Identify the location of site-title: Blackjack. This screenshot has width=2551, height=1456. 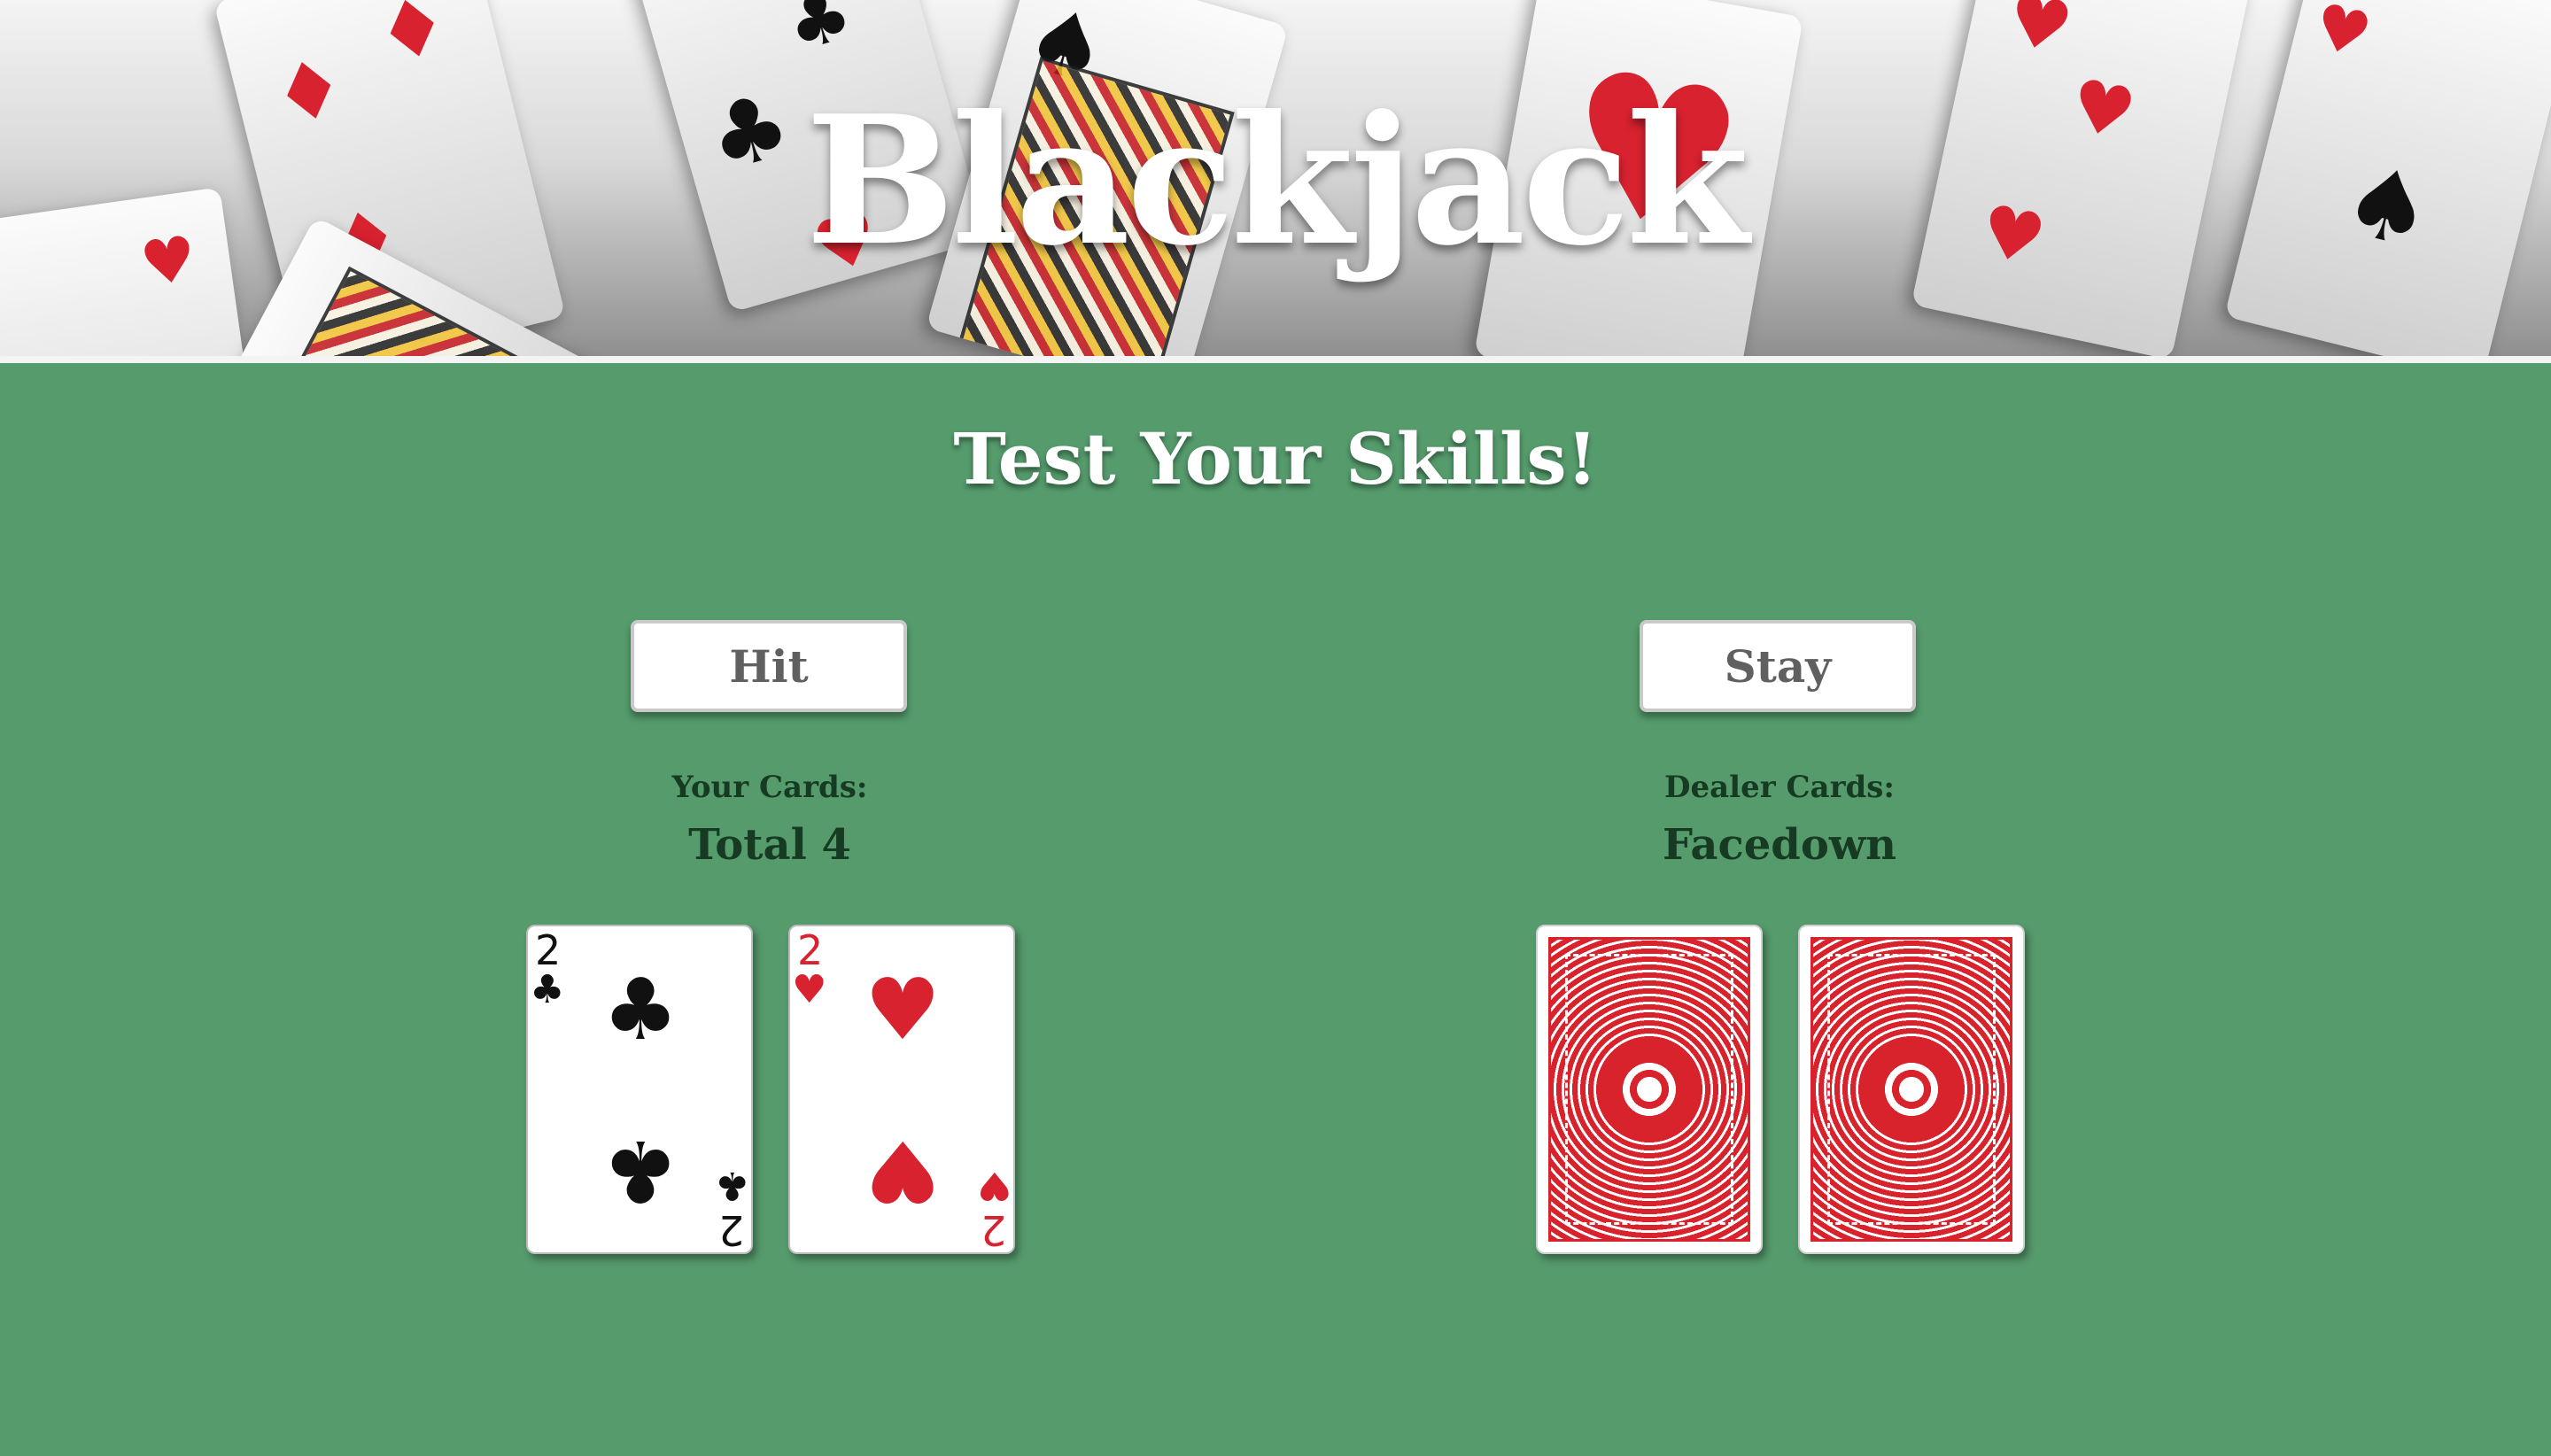
(1277, 181).